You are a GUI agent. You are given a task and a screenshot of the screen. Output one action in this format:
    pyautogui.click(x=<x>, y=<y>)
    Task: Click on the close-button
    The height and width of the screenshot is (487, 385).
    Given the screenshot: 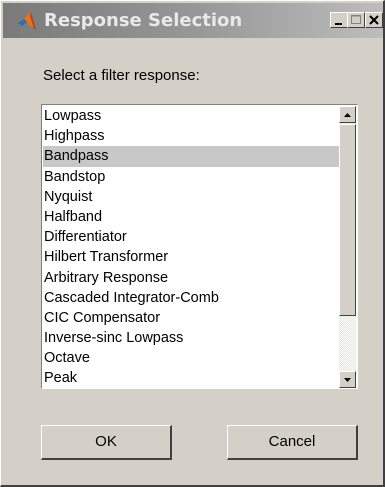 What is the action you would take?
    pyautogui.click(x=374, y=20)
    